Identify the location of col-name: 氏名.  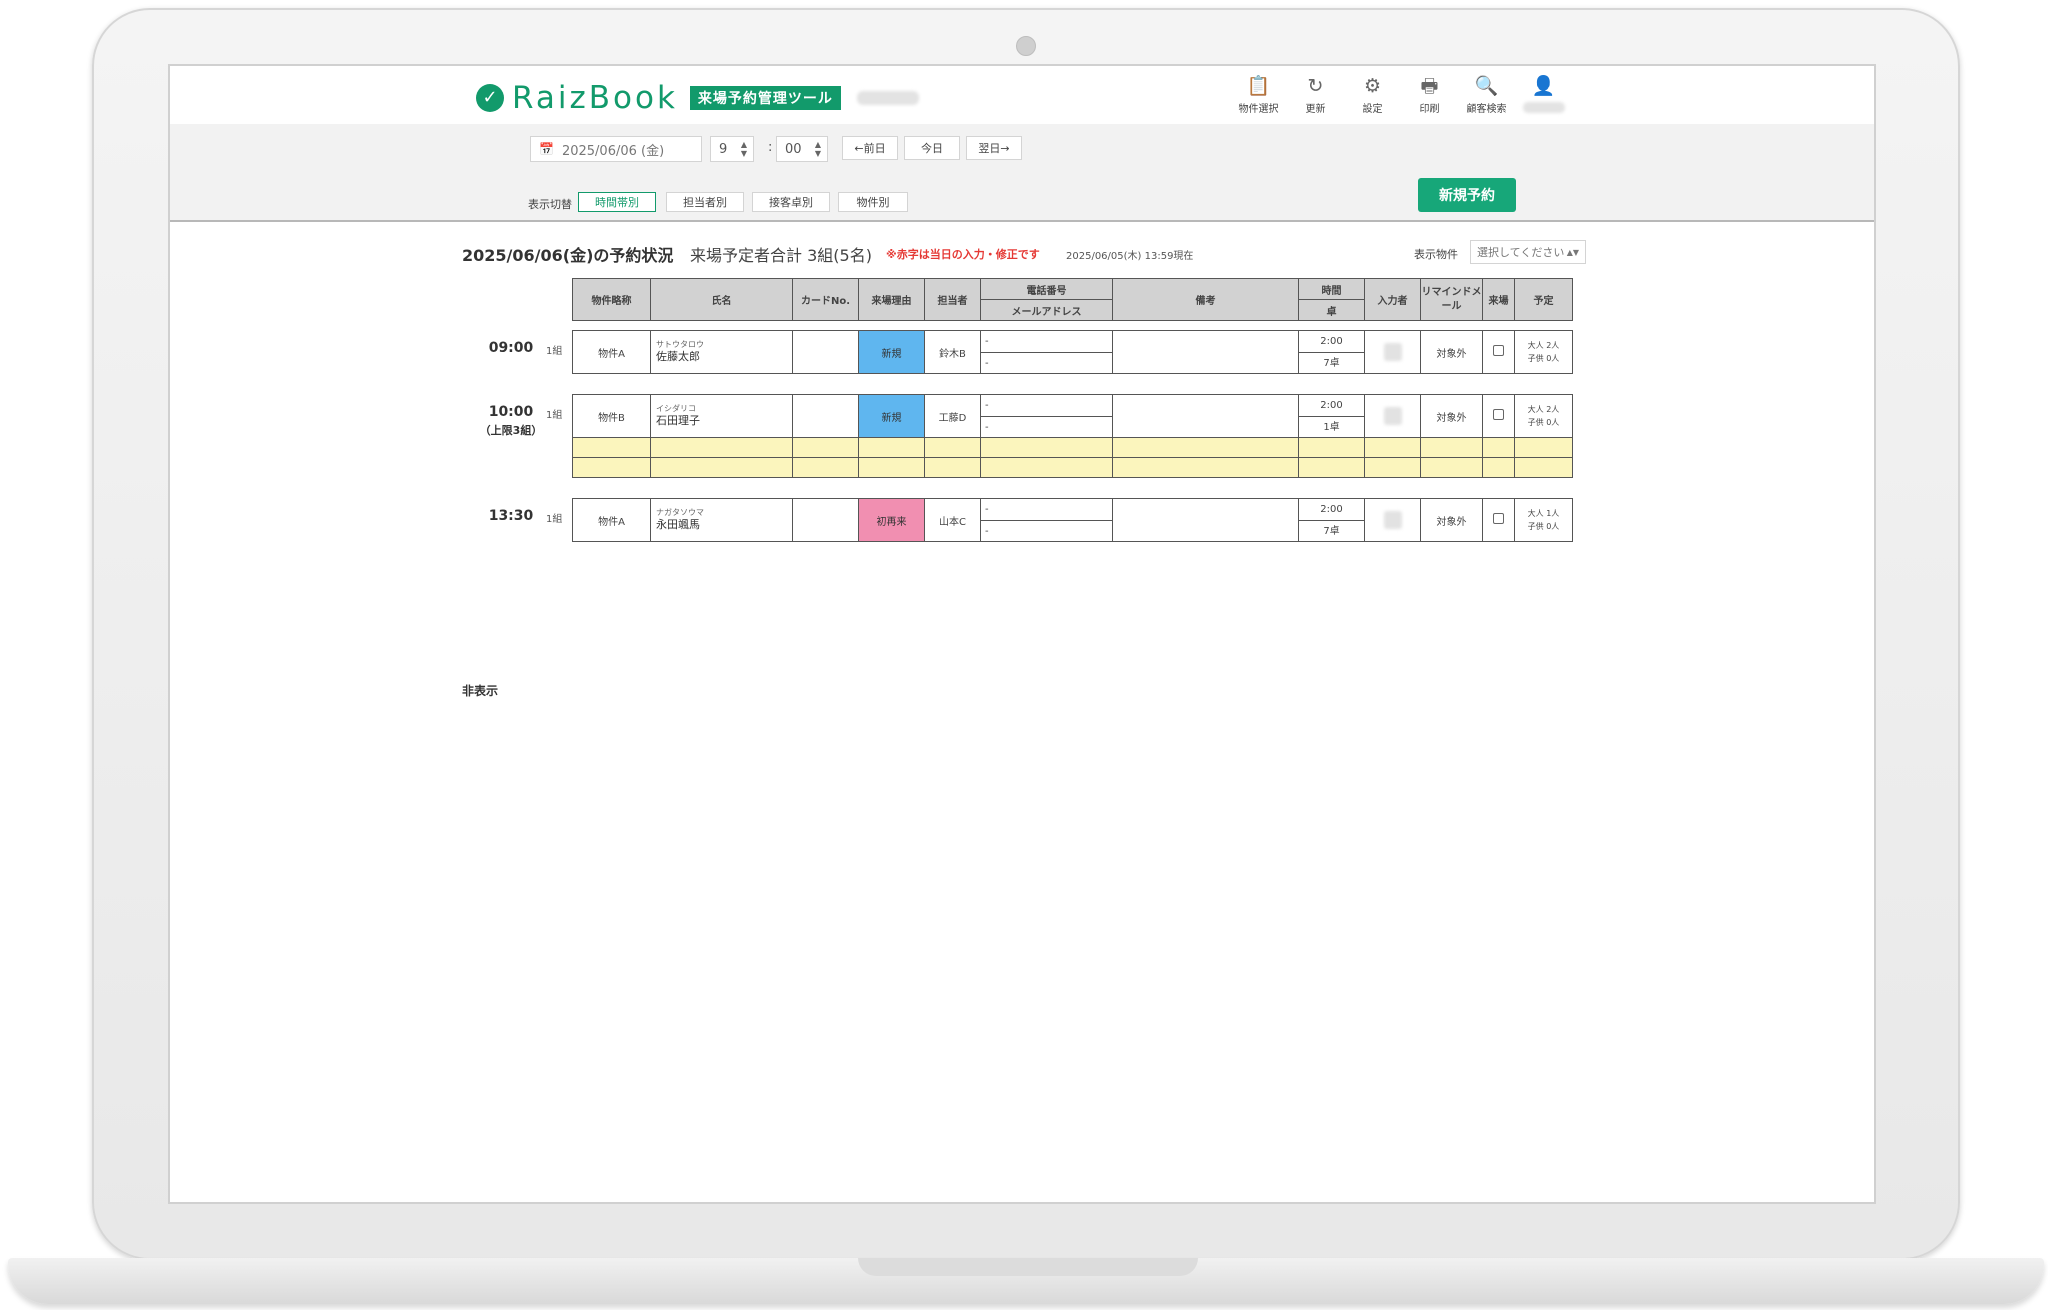
(721, 299).